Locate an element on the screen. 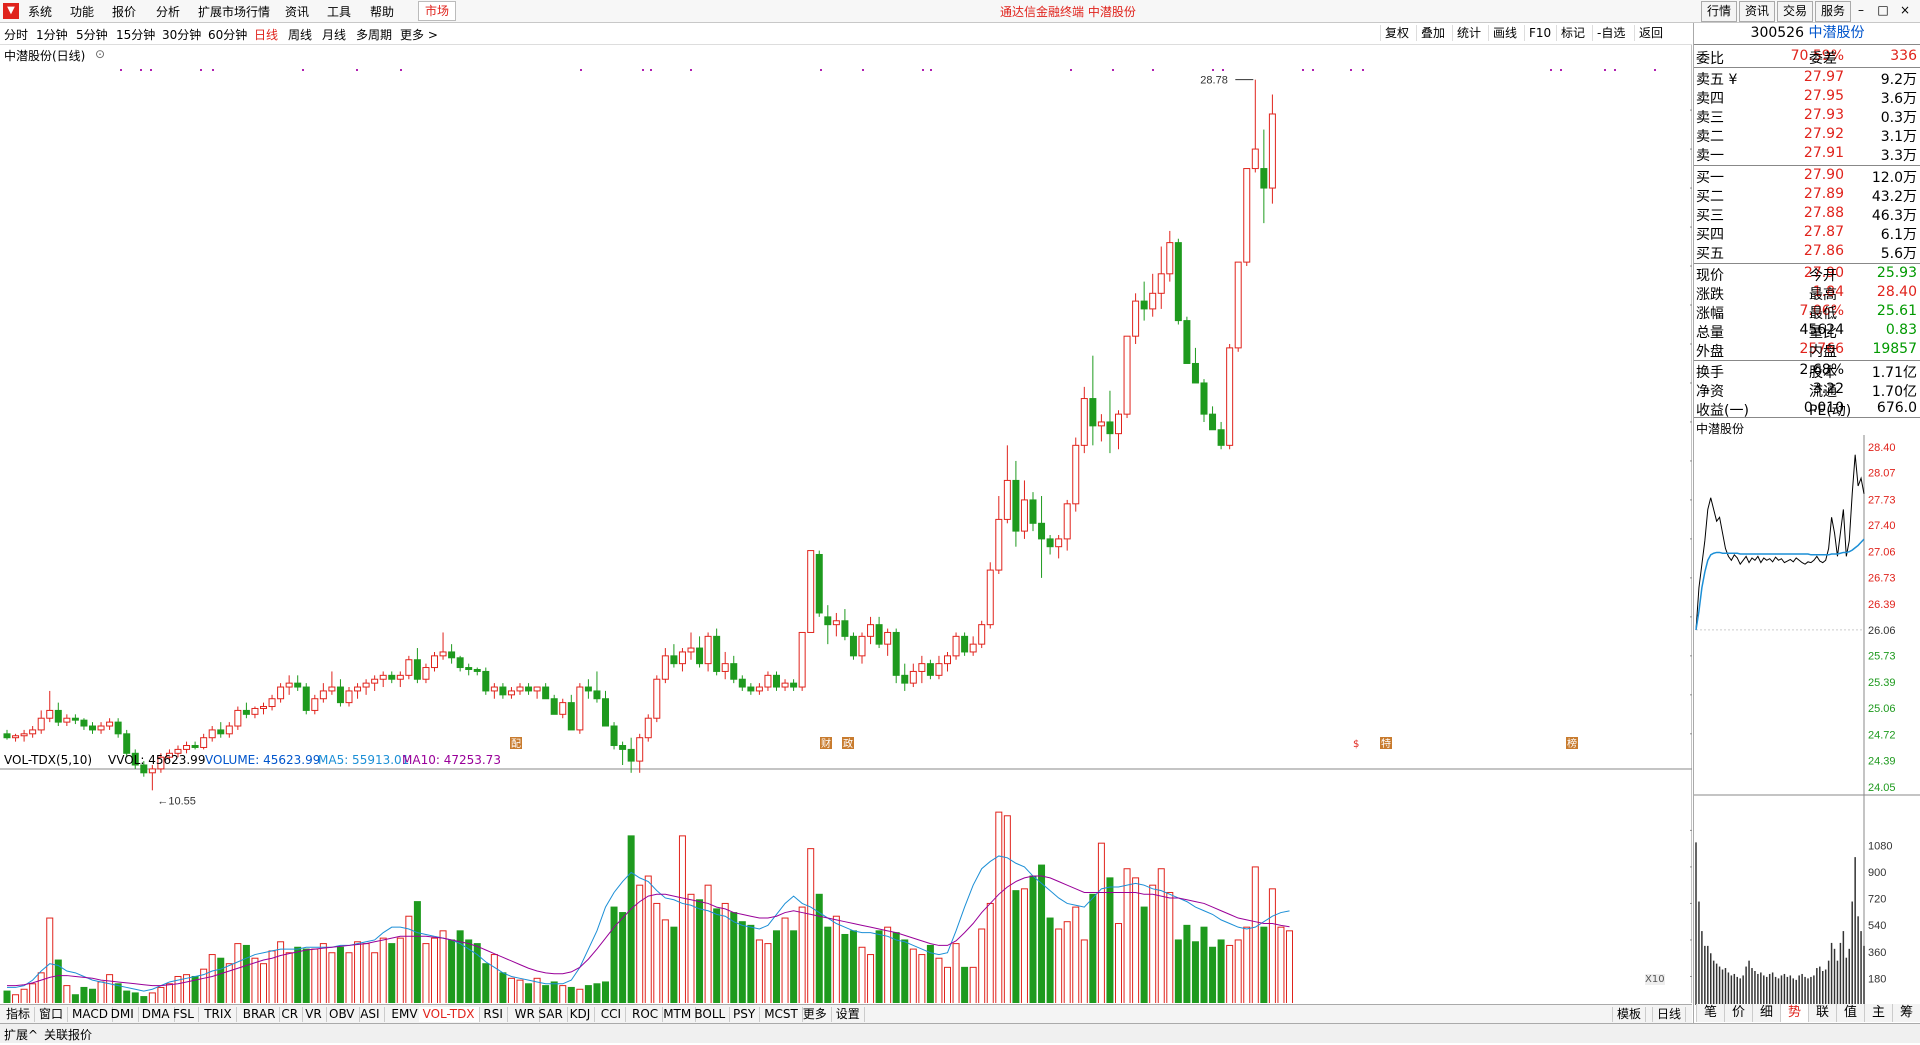 The height and width of the screenshot is (1045, 1920). period-more: 更多 > is located at coordinates (419, 34).